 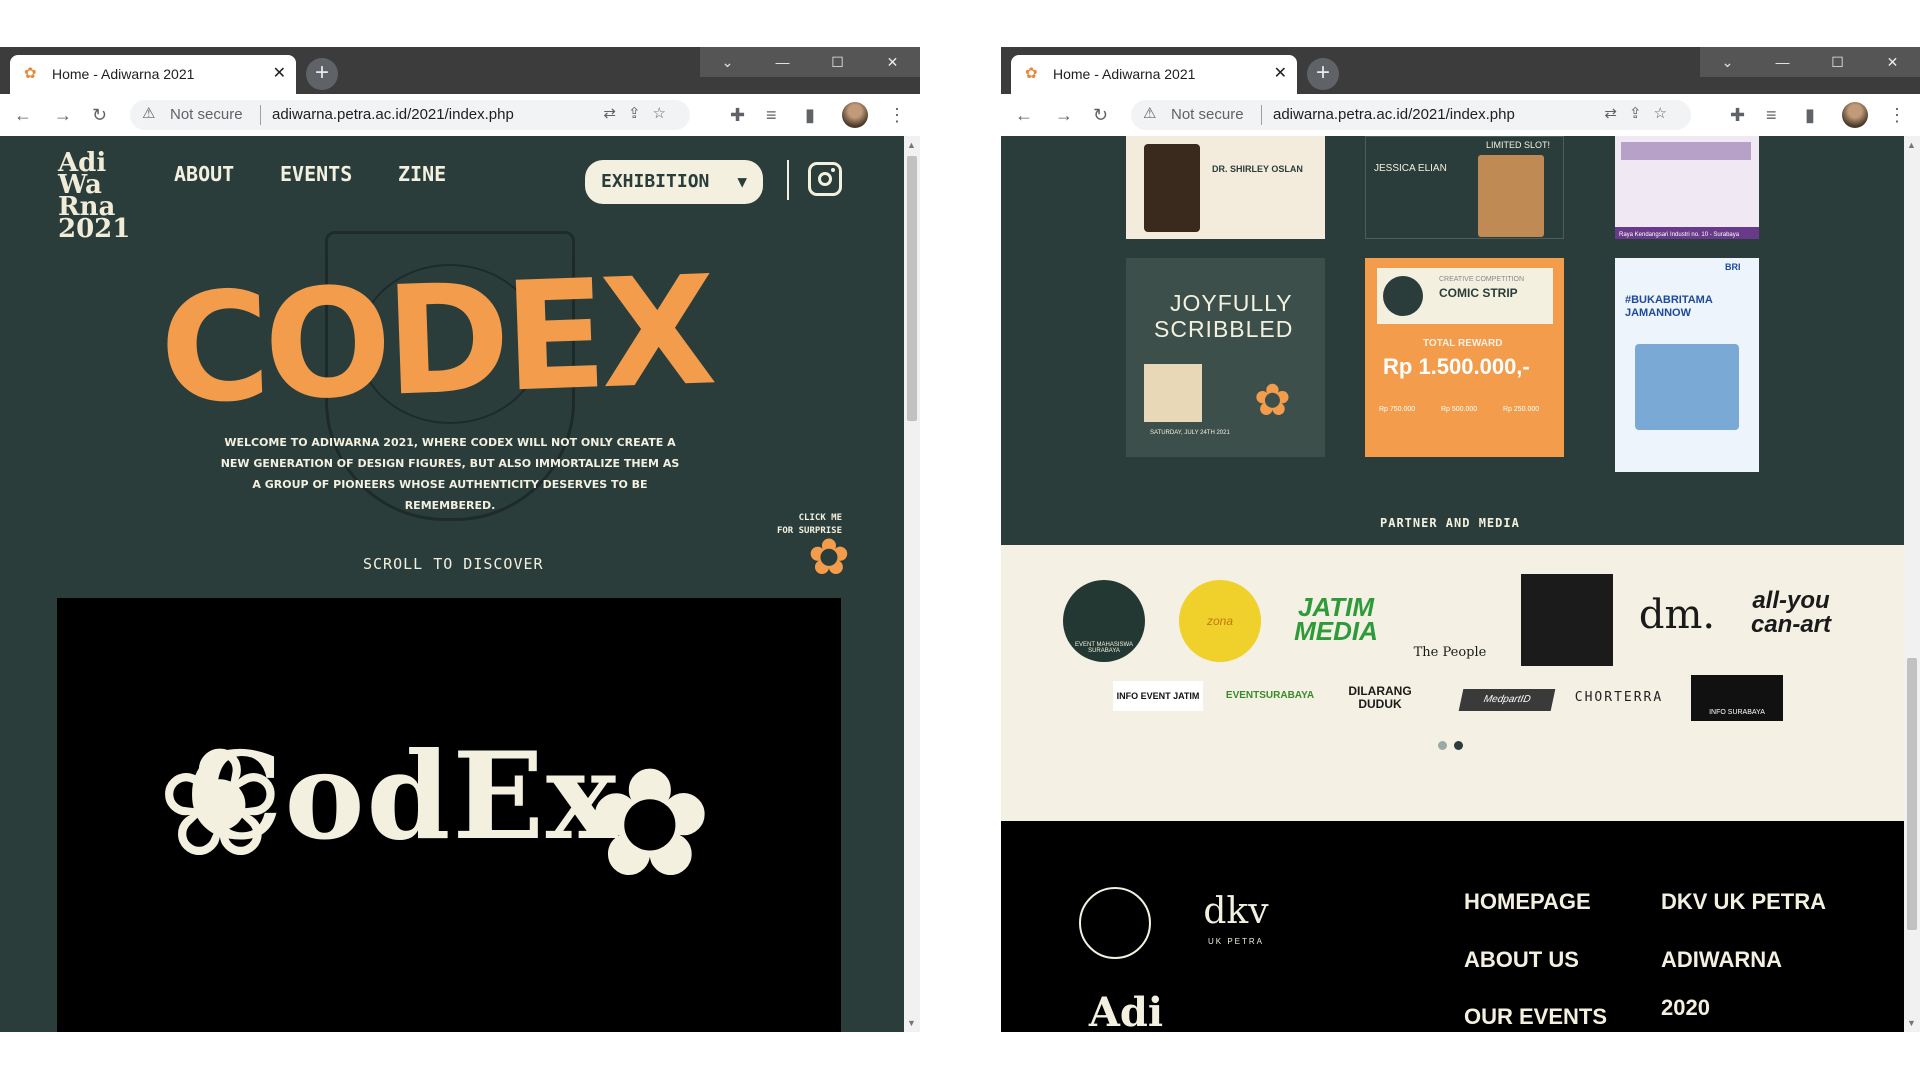 I want to click on nav-about: ABOUT, so click(x=204, y=174).